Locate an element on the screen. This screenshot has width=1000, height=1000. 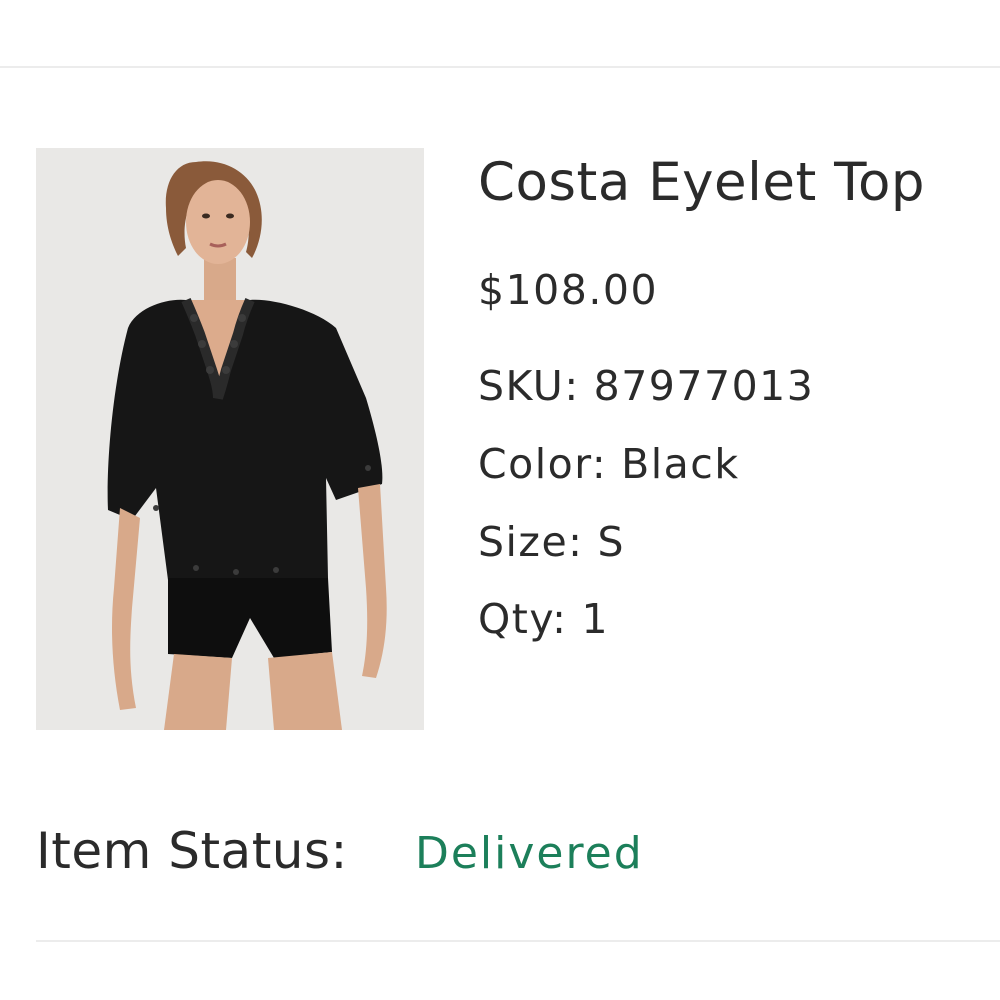
color-row: Color: Black is located at coordinates (609, 464).